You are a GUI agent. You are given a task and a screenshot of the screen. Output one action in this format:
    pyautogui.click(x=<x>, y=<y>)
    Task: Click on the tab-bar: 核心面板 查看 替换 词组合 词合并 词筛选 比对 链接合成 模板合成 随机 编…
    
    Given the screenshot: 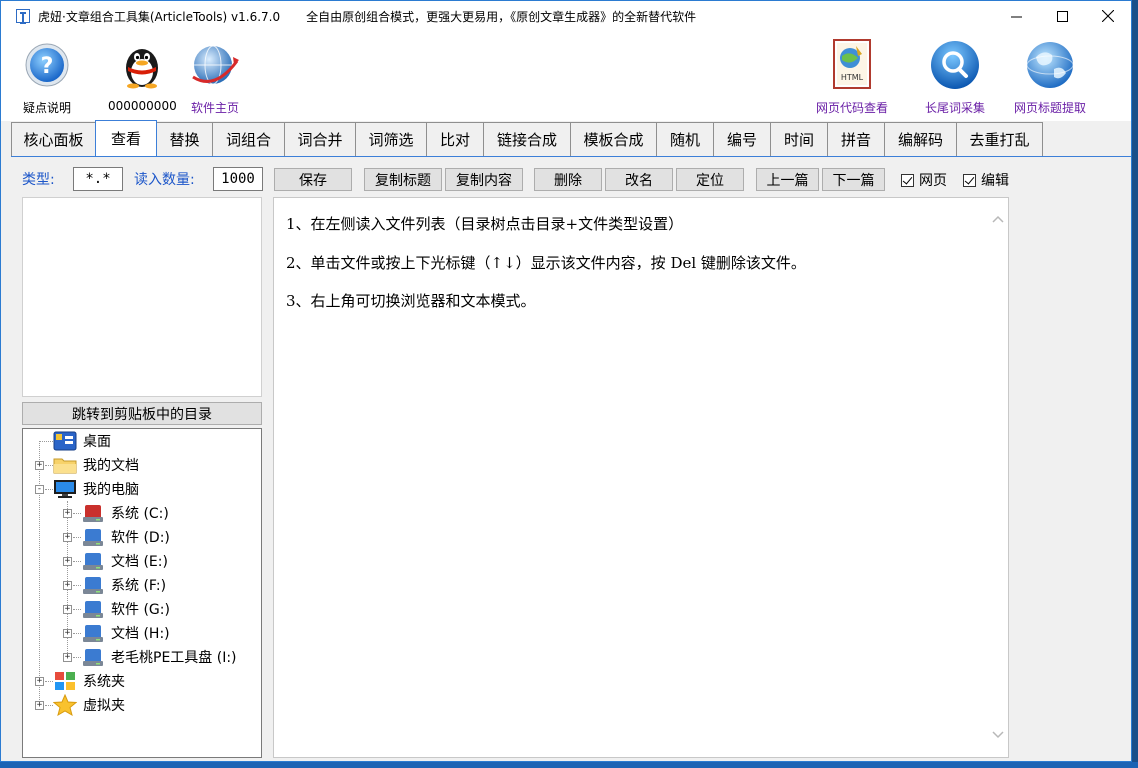 What is the action you would take?
    pyautogui.click(x=527, y=138)
    